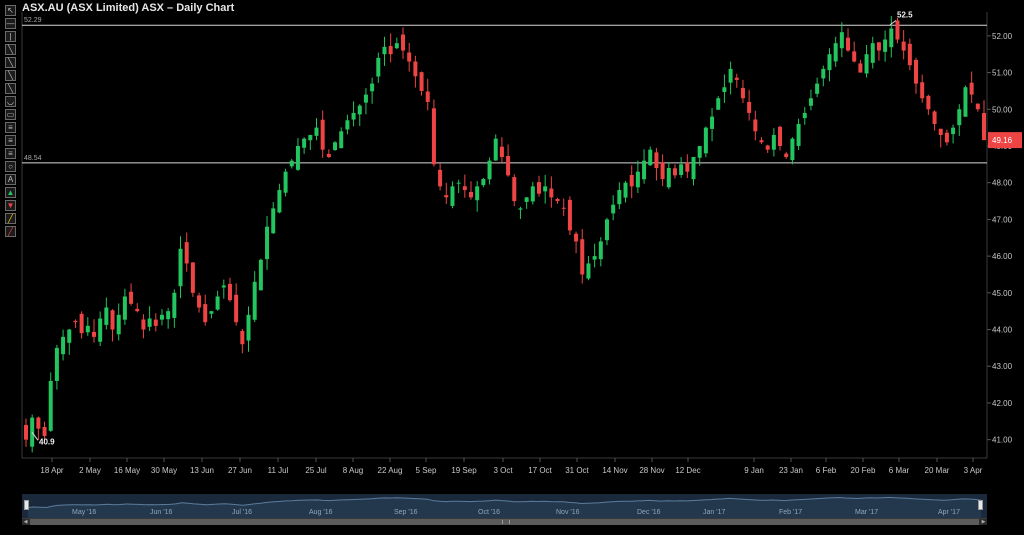 The image size is (1024, 535). I want to click on x-tick-label: 23 Jan, so click(791, 470).